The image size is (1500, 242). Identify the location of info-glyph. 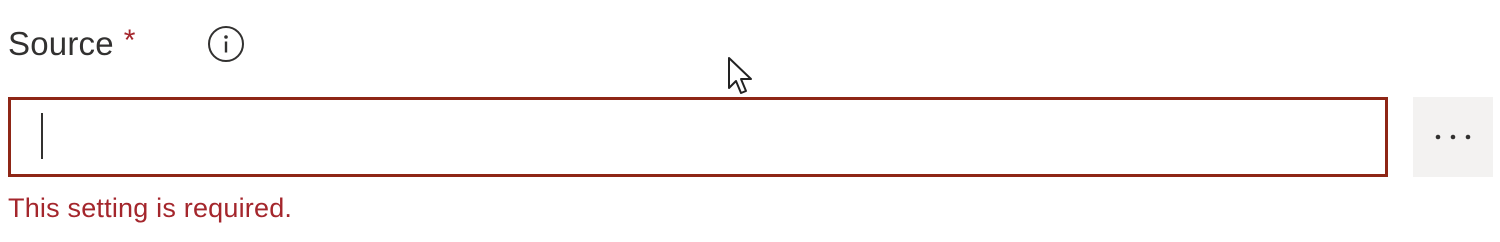
(226, 44).